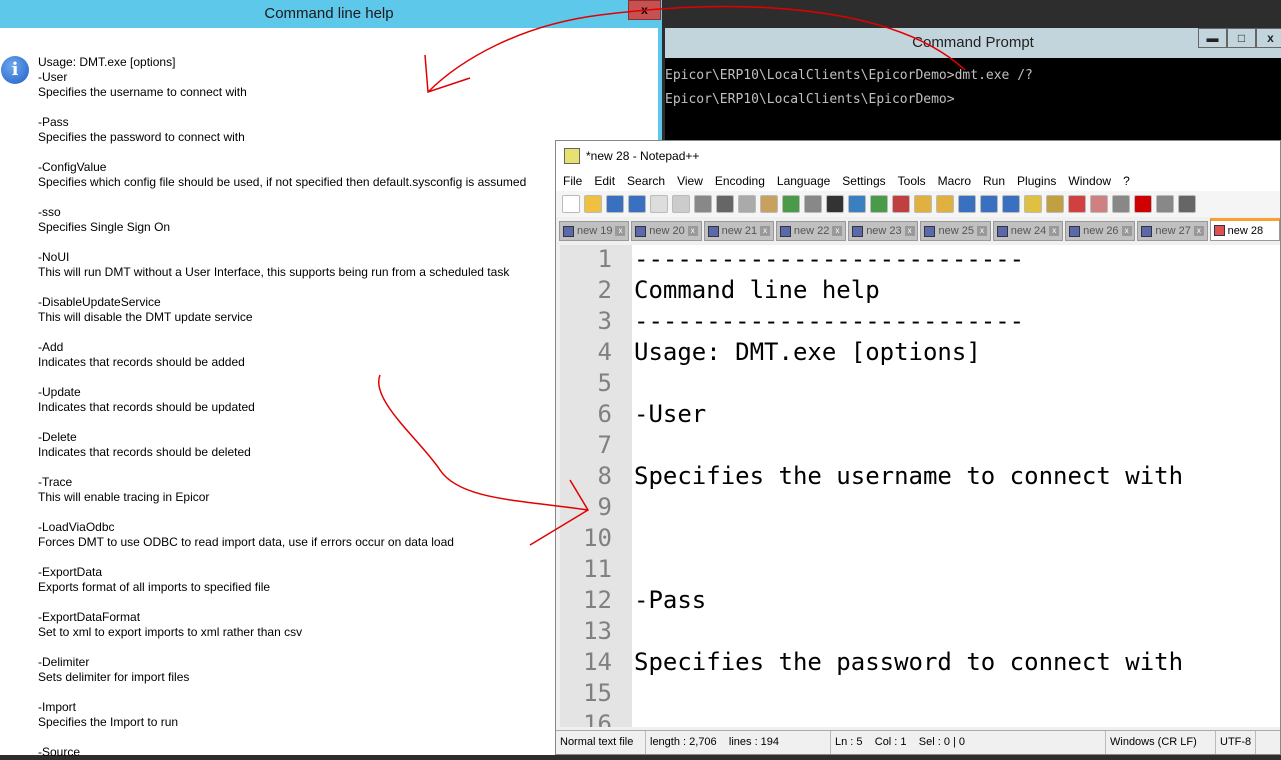 Image resolution: width=1281 pixels, height=760 pixels. I want to click on line-number: 1, so click(604, 259).